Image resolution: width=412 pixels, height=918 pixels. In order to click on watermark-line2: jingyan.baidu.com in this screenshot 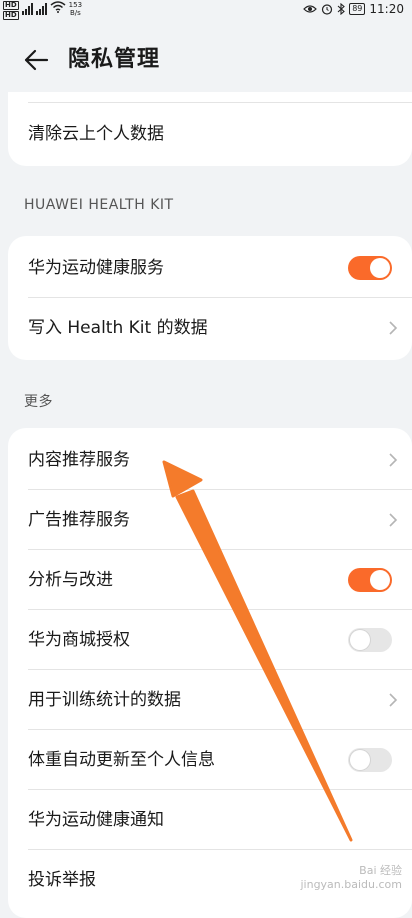, I will do `click(351, 884)`.